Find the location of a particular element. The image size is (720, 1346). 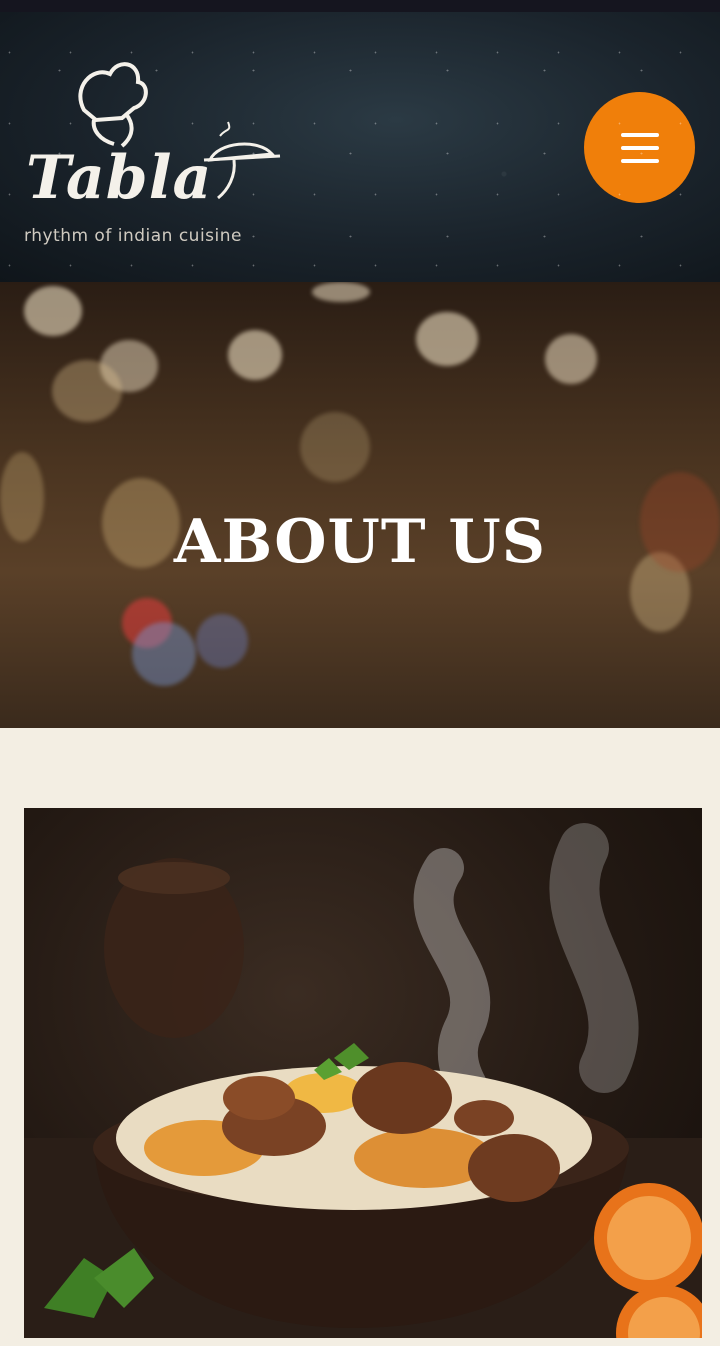

page-title: ABOUT US is located at coordinates (360, 542).